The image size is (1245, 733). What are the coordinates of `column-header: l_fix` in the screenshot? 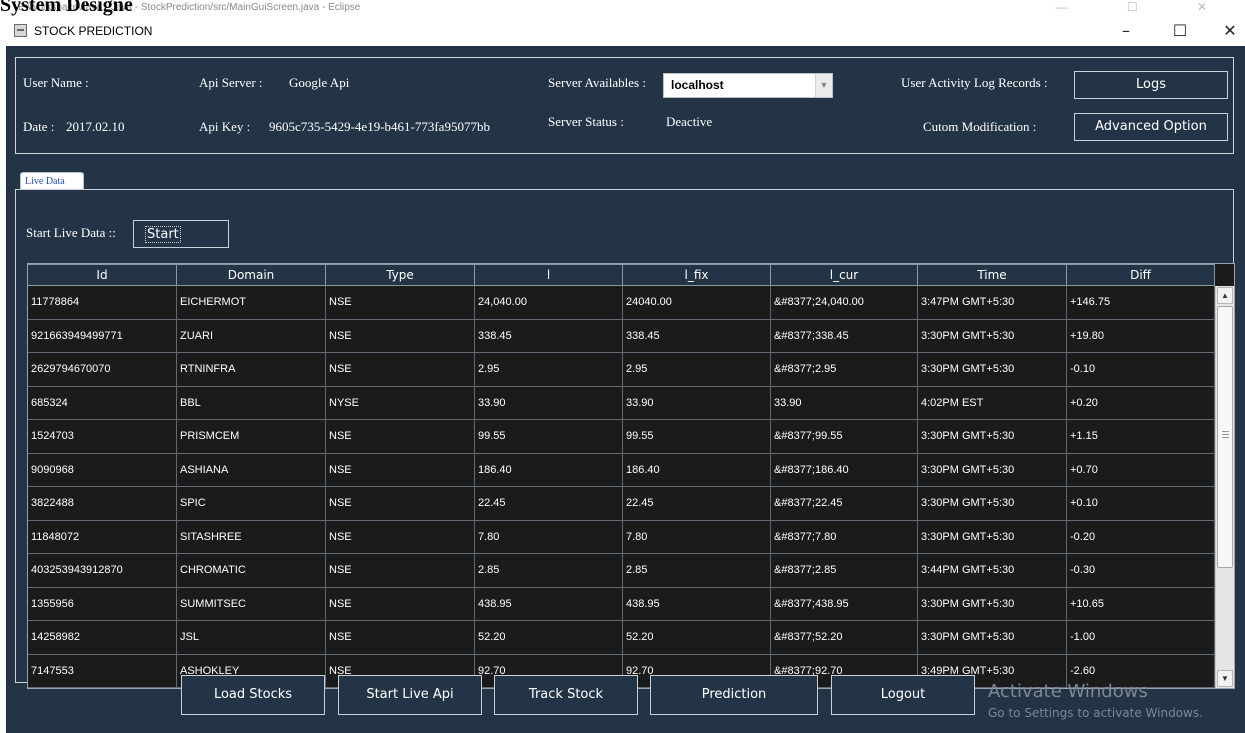 It's located at (697, 275).